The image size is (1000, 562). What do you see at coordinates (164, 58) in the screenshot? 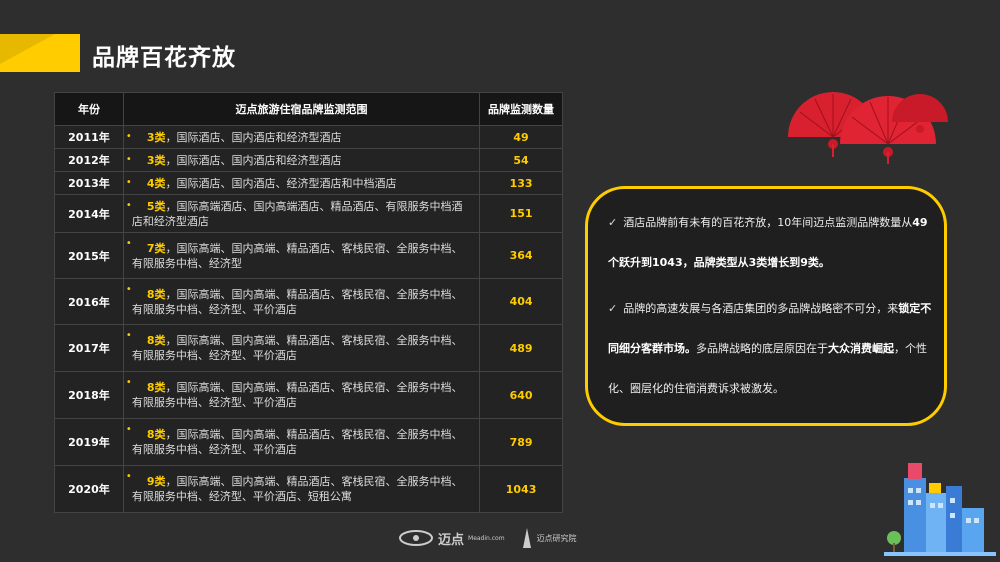
I see `page-title: 品牌百花齐放` at bounding box center [164, 58].